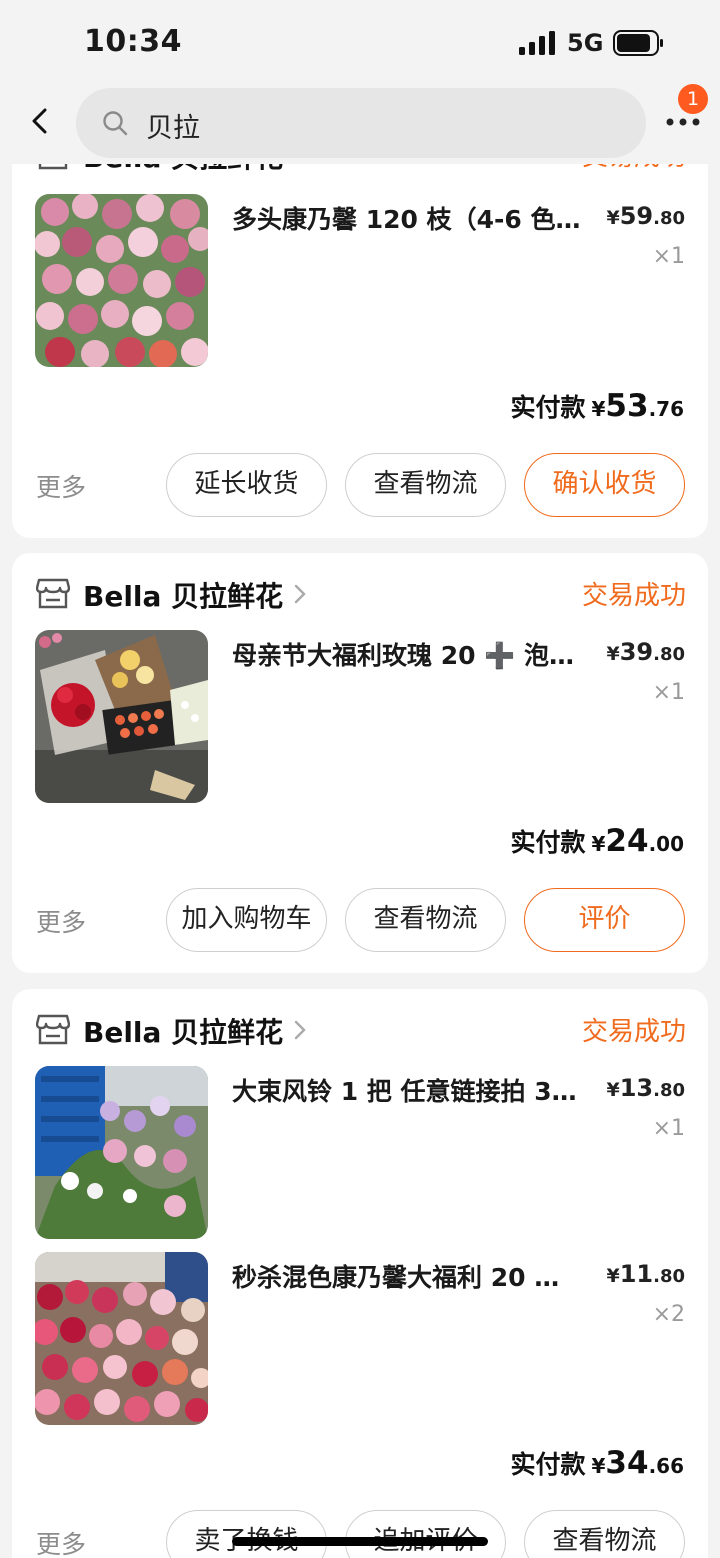 The width and height of the screenshot is (720, 1558). Describe the element at coordinates (638, 43) in the screenshot. I see `battery-icon` at that location.